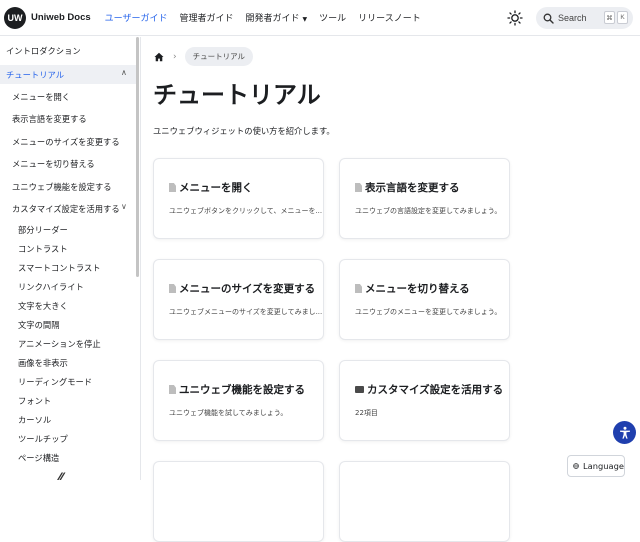  I want to click on card-description: ユニウェブの言語設定を変更してみましょう。, so click(428, 211).